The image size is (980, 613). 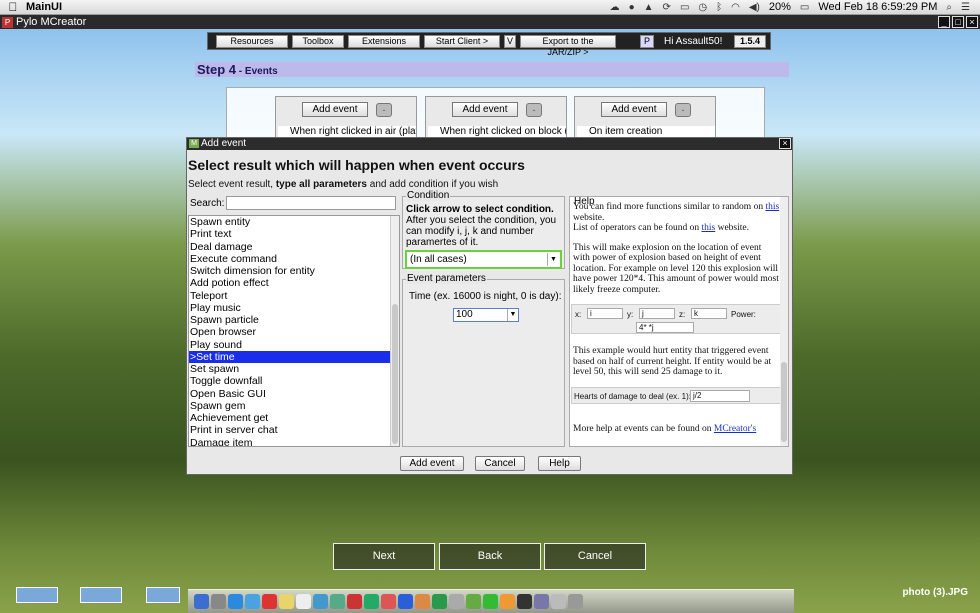 I want to click on facetime-icon, so click(x=337, y=601).